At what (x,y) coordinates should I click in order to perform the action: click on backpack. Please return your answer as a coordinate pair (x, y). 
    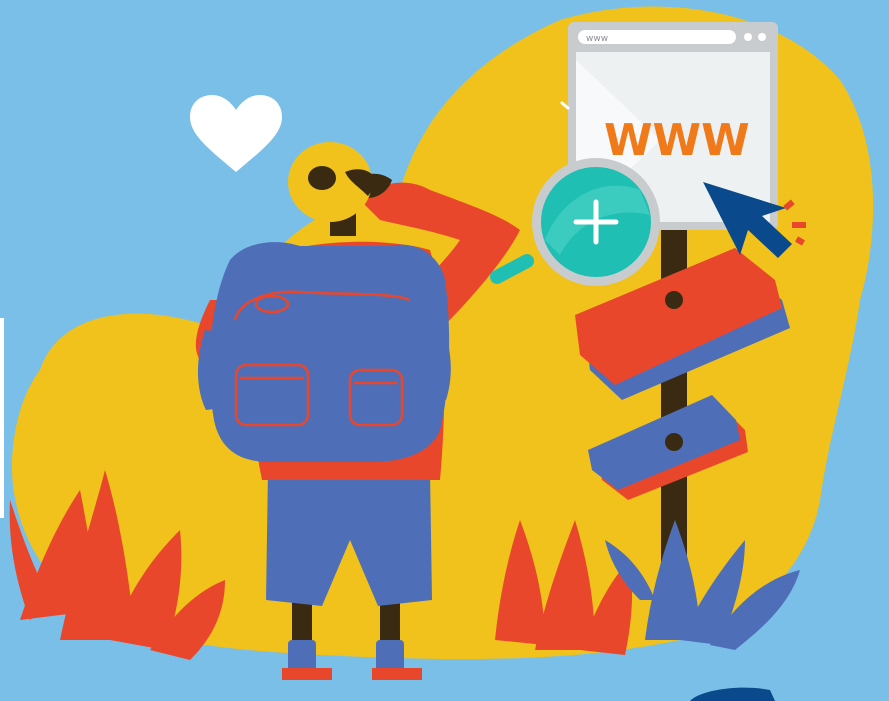
    Looking at the image, I should click on (324, 352).